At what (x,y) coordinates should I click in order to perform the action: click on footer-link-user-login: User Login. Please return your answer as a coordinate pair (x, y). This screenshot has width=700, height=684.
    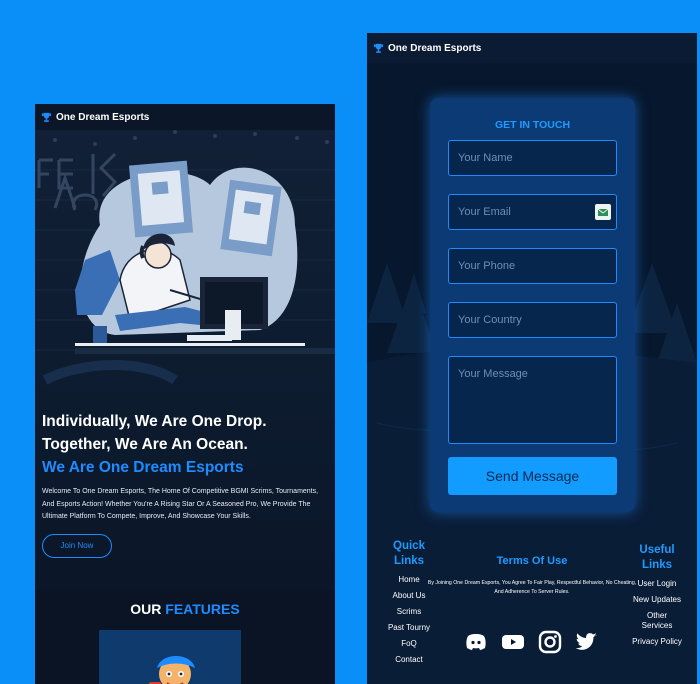
    Looking at the image, I should click on (657, 584).